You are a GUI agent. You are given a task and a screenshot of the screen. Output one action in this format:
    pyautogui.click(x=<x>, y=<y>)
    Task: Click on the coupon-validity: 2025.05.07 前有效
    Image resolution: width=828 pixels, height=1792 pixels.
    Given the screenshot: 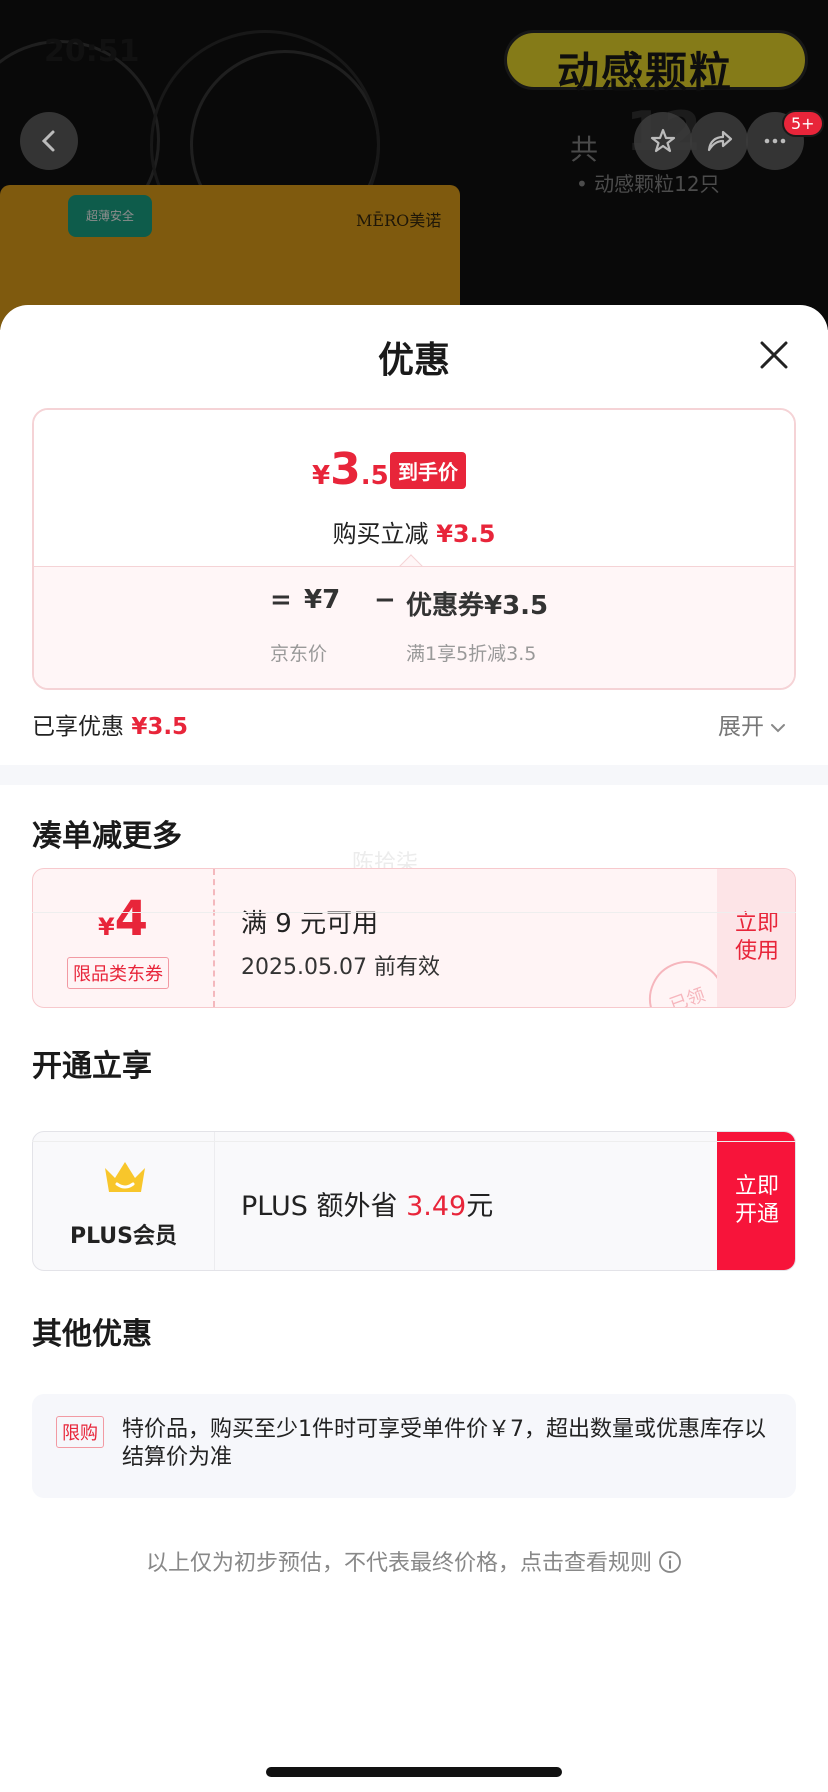 What is the action you would take?
    pyautogui.click(x=340, y=967)
    